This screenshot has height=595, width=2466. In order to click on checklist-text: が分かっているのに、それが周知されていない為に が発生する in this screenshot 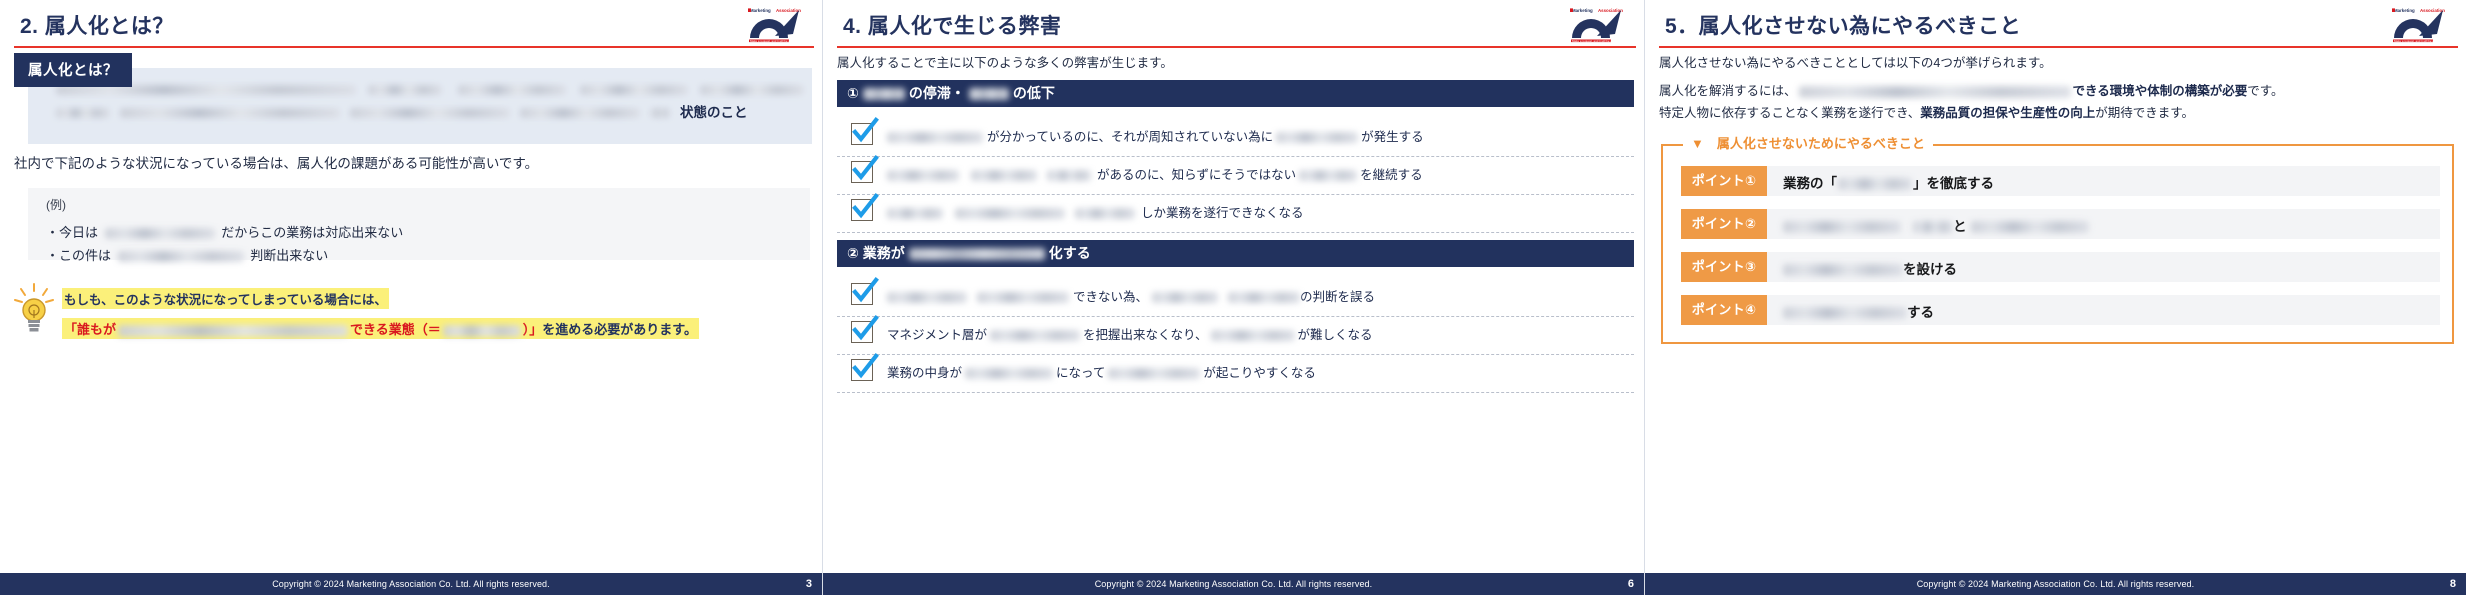, I will do `click(1155, 135)`.